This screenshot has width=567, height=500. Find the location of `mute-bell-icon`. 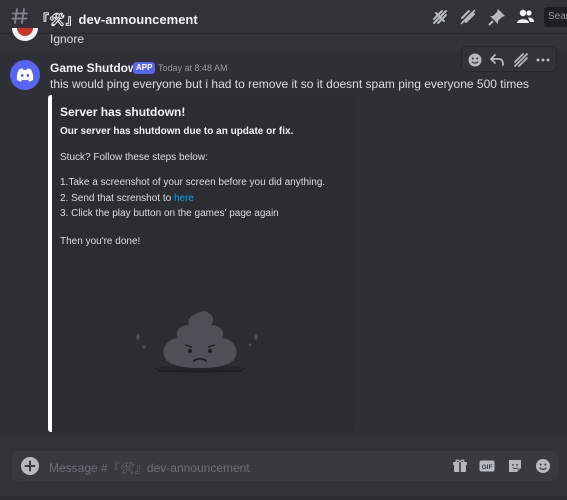

mute-bell-icon is located at coordinates (468, 17).